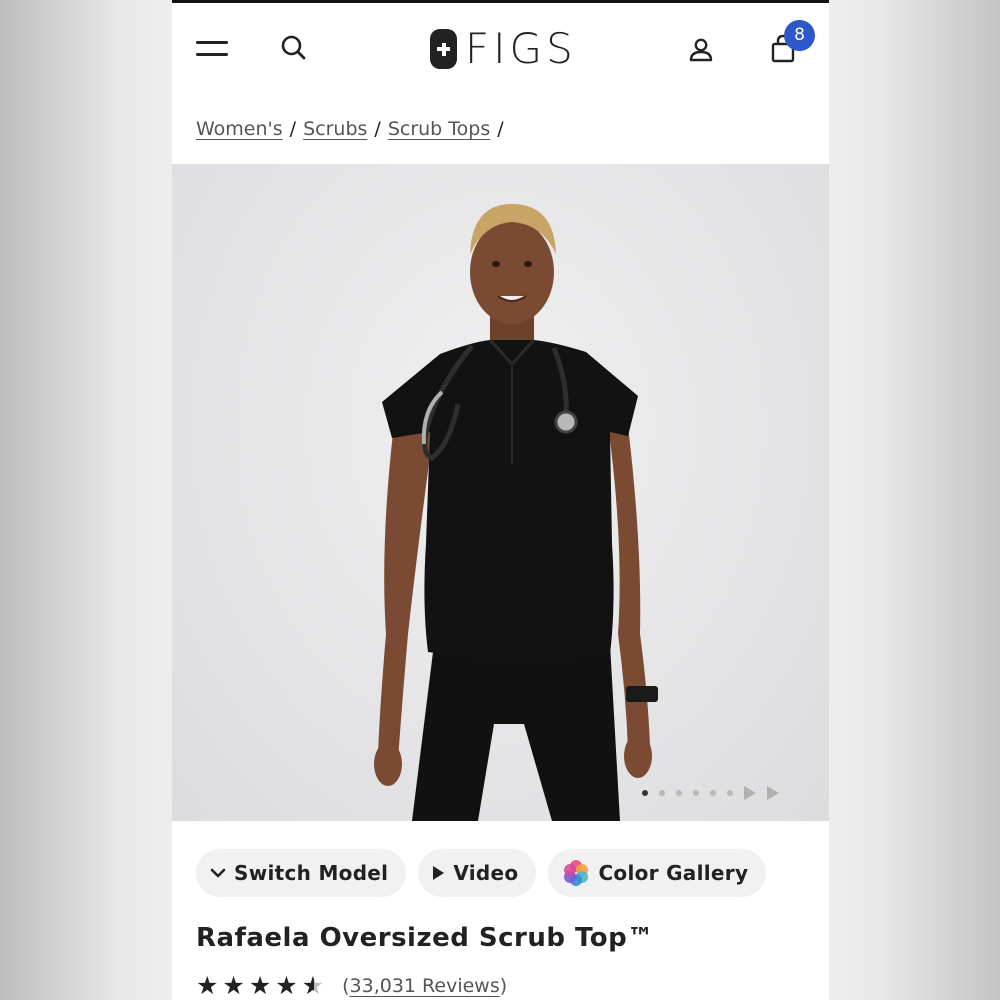  What do you see at coordinates (313, 985) in the screenshot?
I see `star-half-icon: ★` at bounding box center [313, 985].